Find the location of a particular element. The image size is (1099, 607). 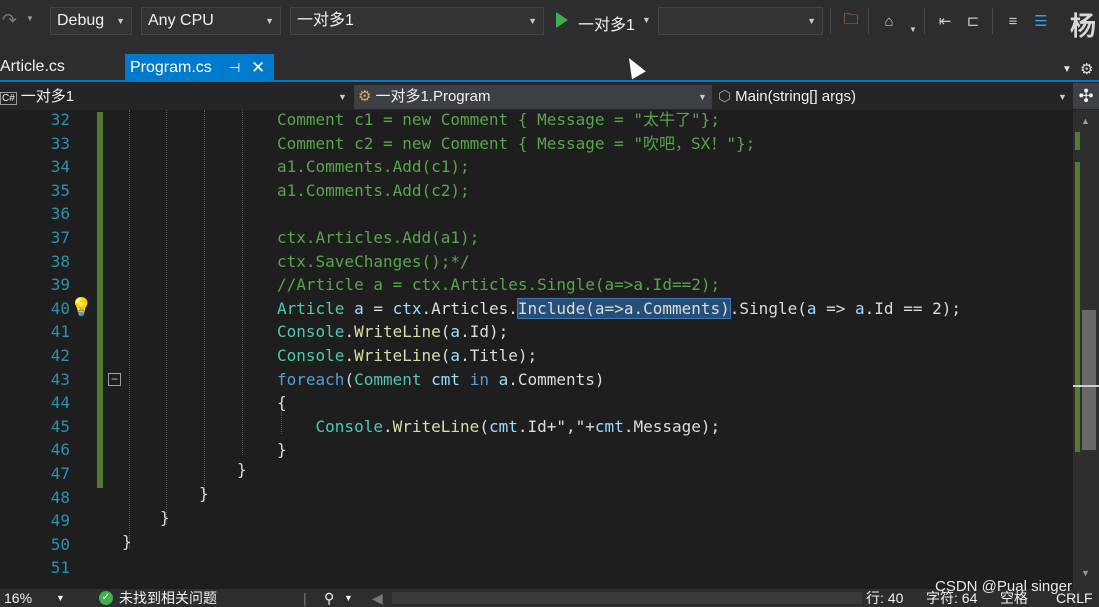

code-line: } is located at coordinates (282, 450).